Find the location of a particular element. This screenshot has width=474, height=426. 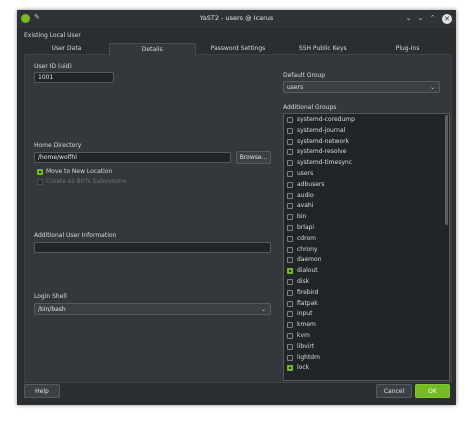

group-item: kmem is located at coordinates (361, 325).